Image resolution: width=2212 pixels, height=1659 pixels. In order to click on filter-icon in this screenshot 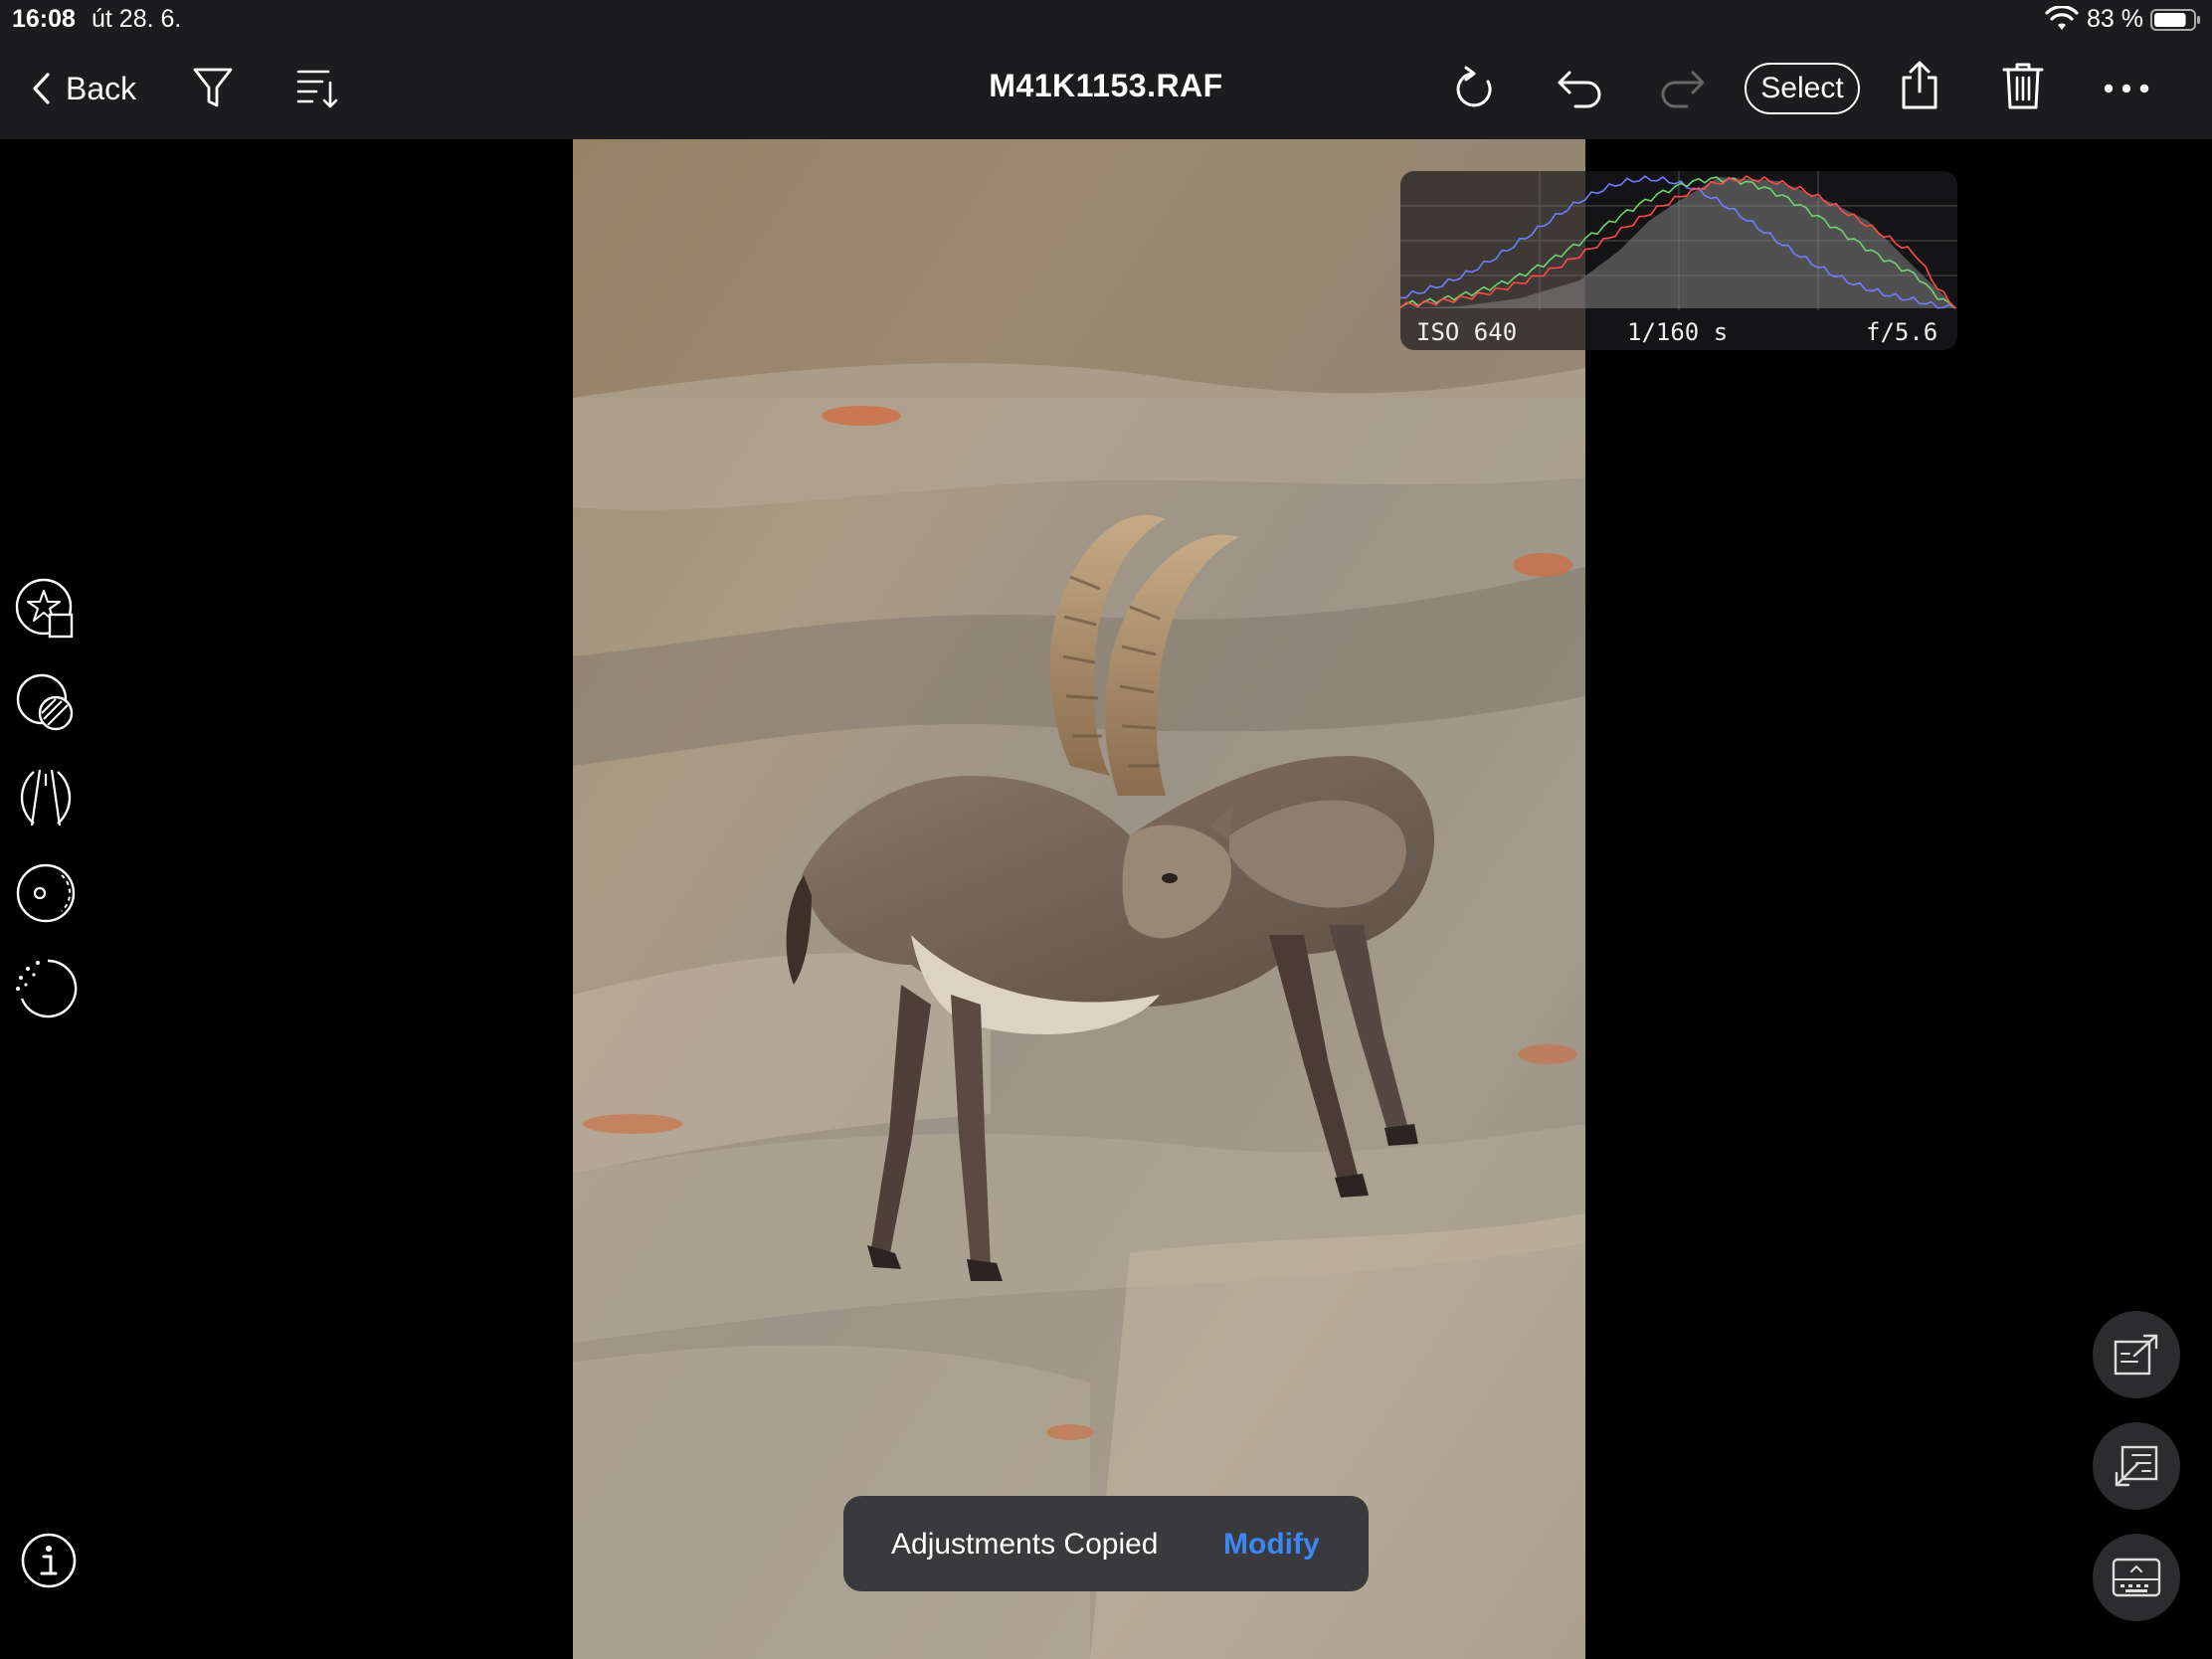, I will do `click(213, 87)`.